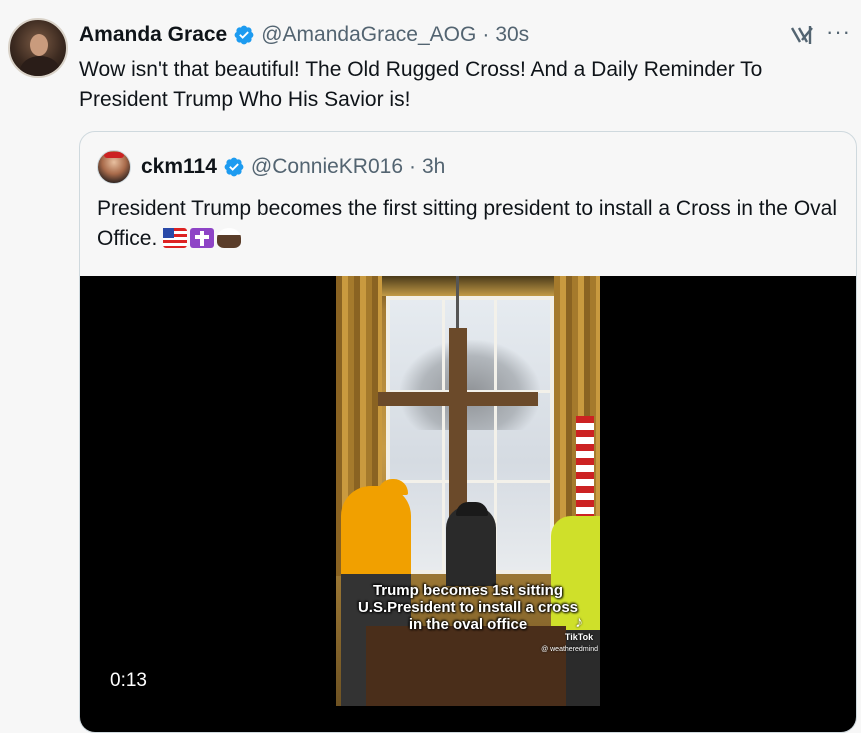  What do you see at coordinates (433, 167) in the screenshot?
I see `quoted-tweet-timestamp: 3h` at bounding box center [433, 167].